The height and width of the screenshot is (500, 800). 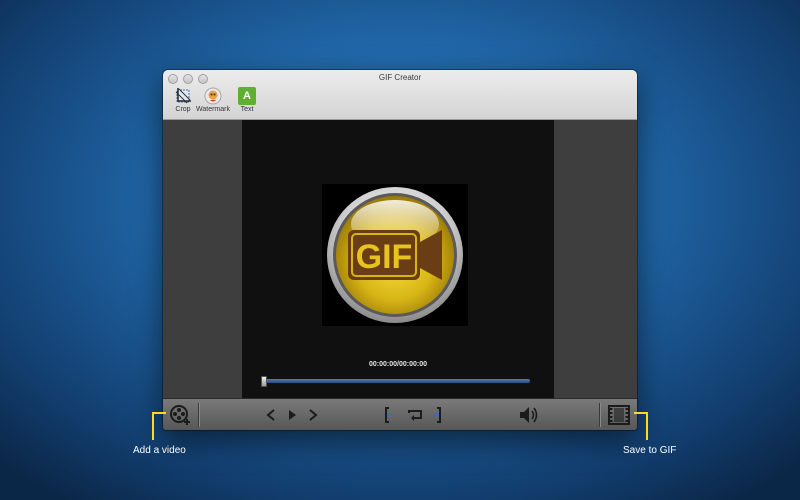 What do you see at coordinates (159, 450) in the screenshot?
I see `add-video-callout: Add a video` at bounding box center [159, 450].